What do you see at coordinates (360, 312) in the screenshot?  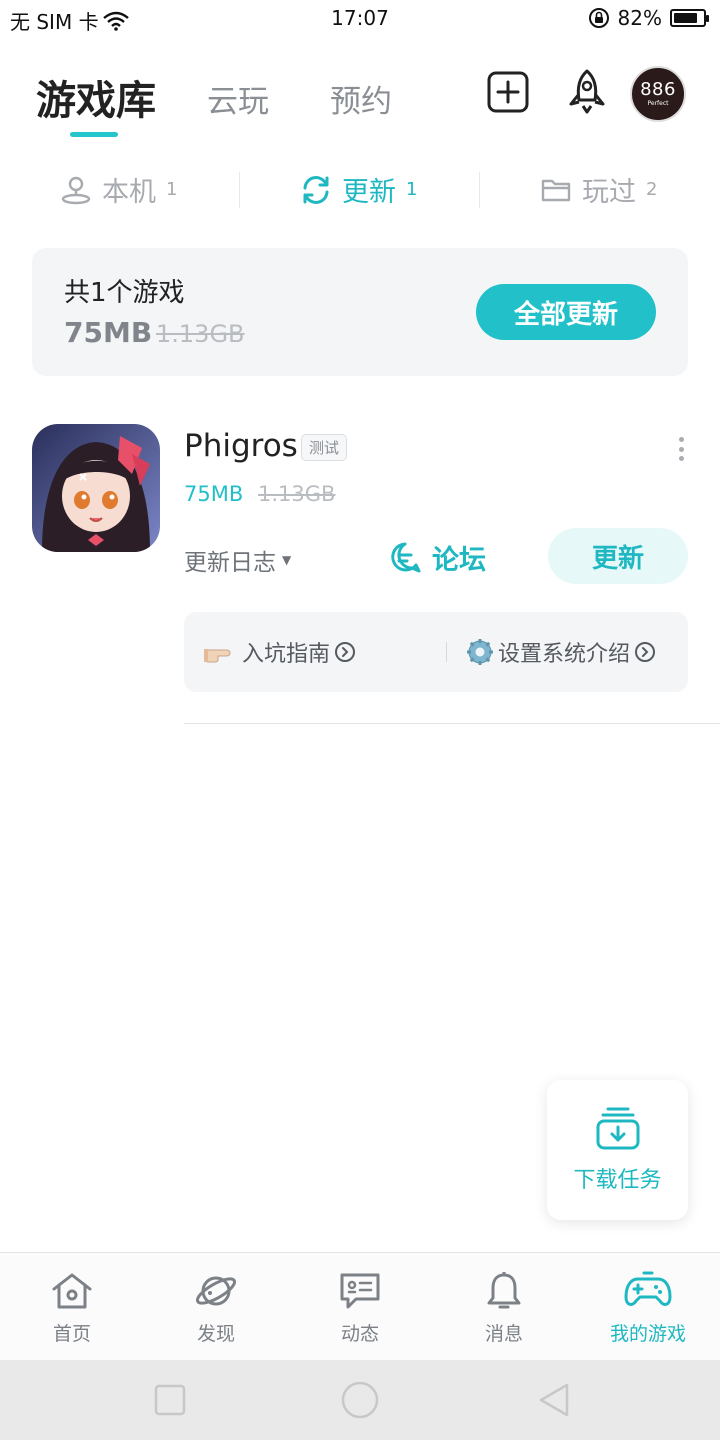 I see `update-summary-card: 共1个游戏 75MB 1.13GB 全部更新` at bounding box center [360, 312].